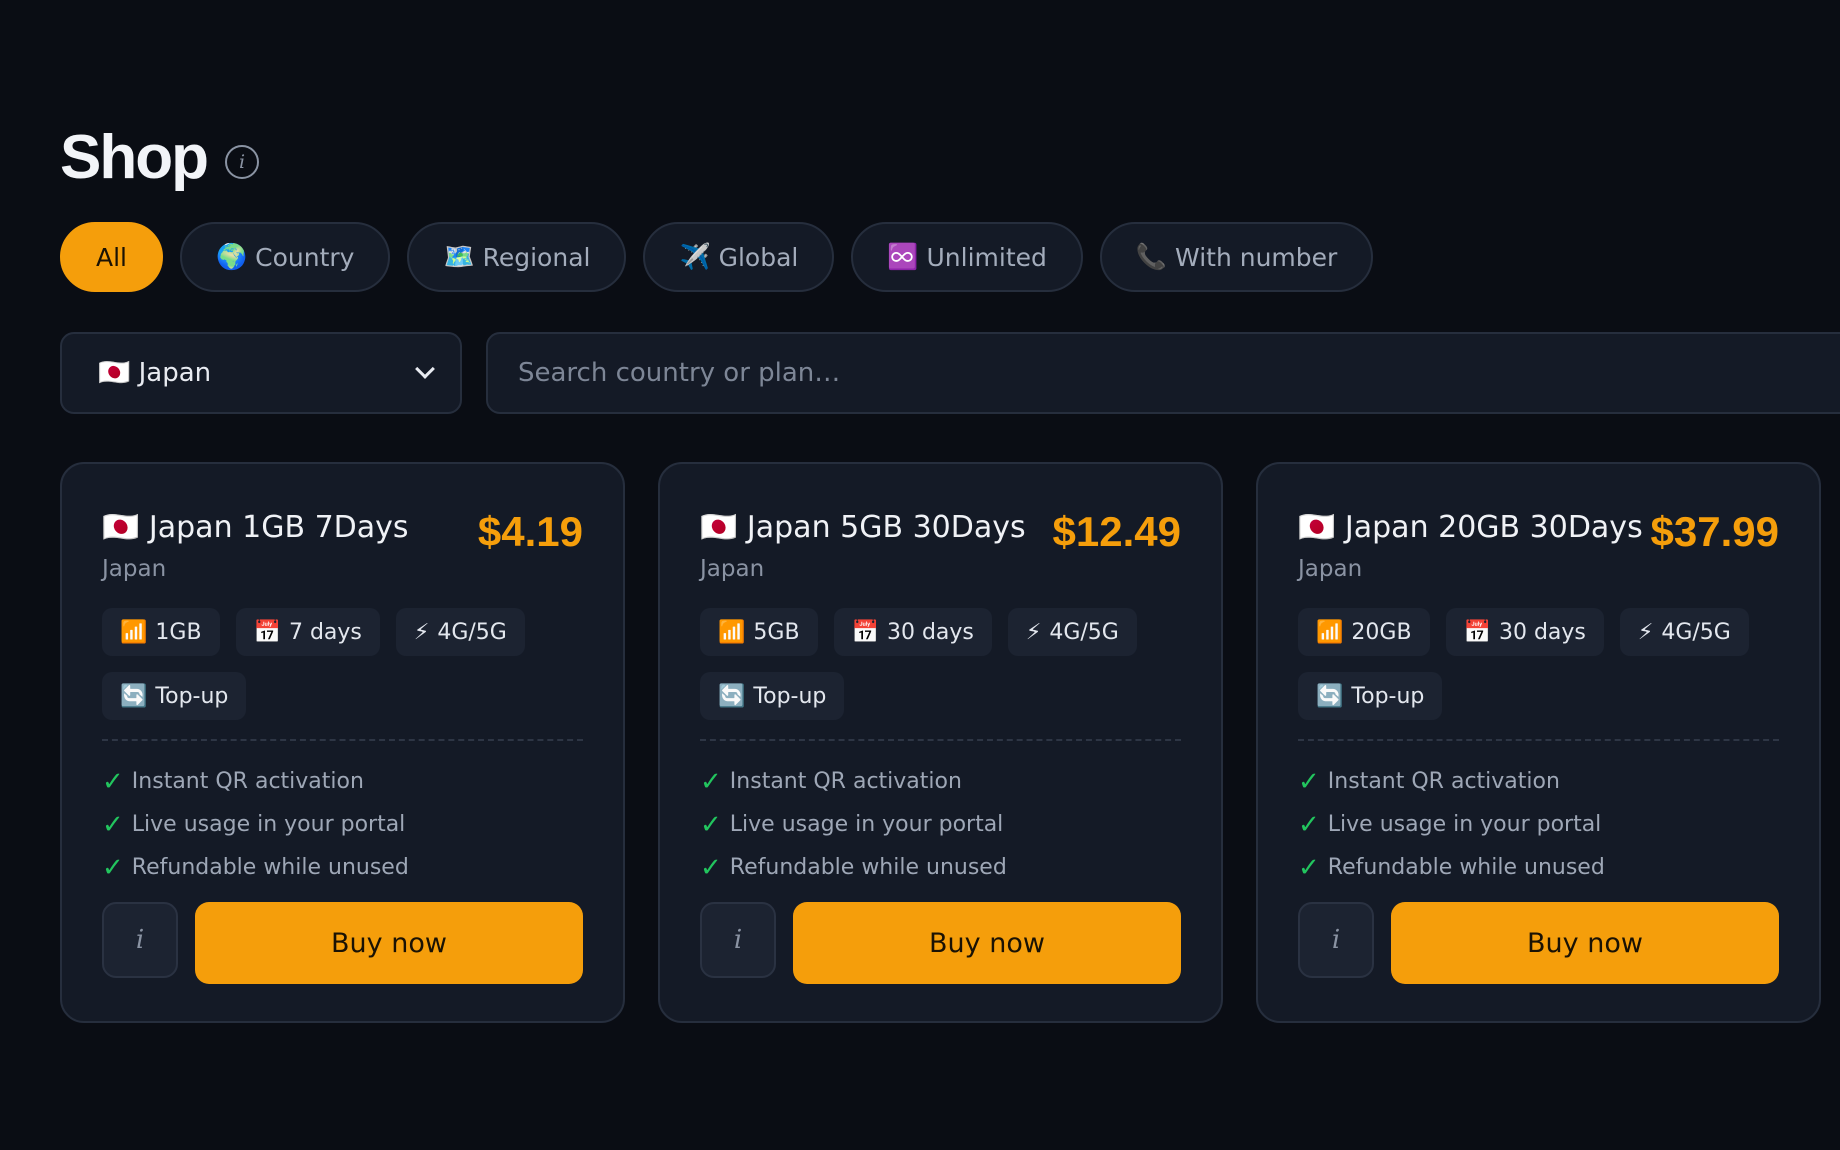 The image size is (1840, 1150). Describe the element at coordinates (1493, 527) in the screenshot. I see `plan-name-text: Japan 20GB 30Days` at that location.